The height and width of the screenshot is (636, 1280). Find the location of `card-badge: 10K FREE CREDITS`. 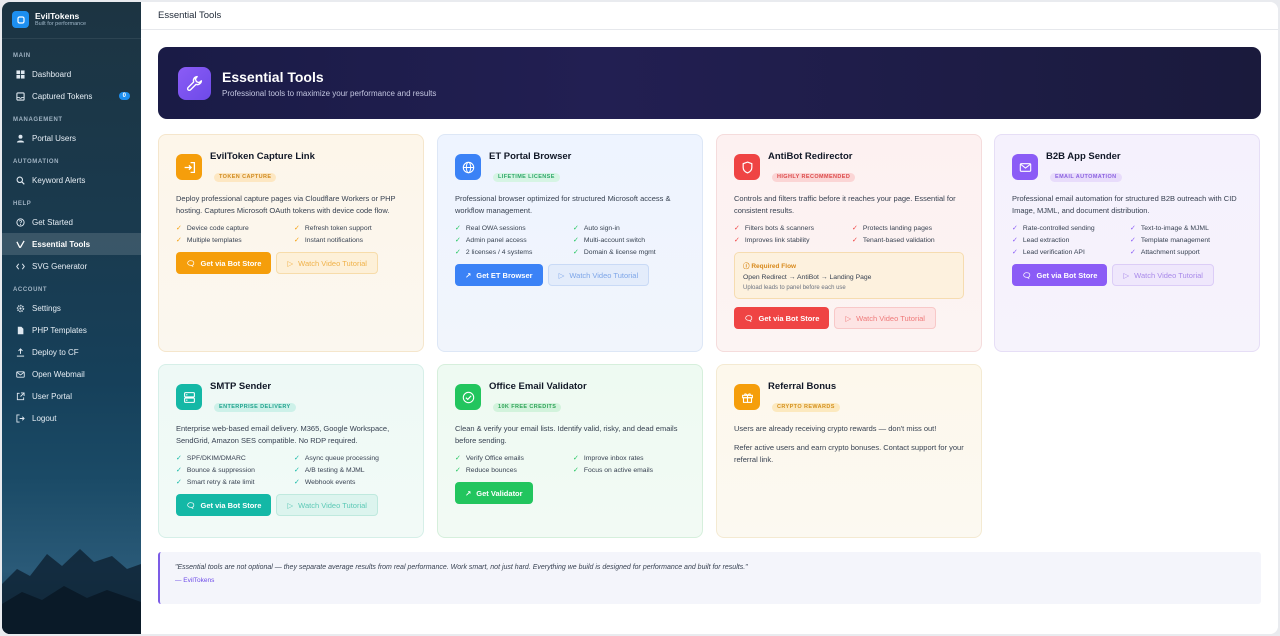

card-badge: 10K FREE CREDITS is located at coordinates (527, 407).